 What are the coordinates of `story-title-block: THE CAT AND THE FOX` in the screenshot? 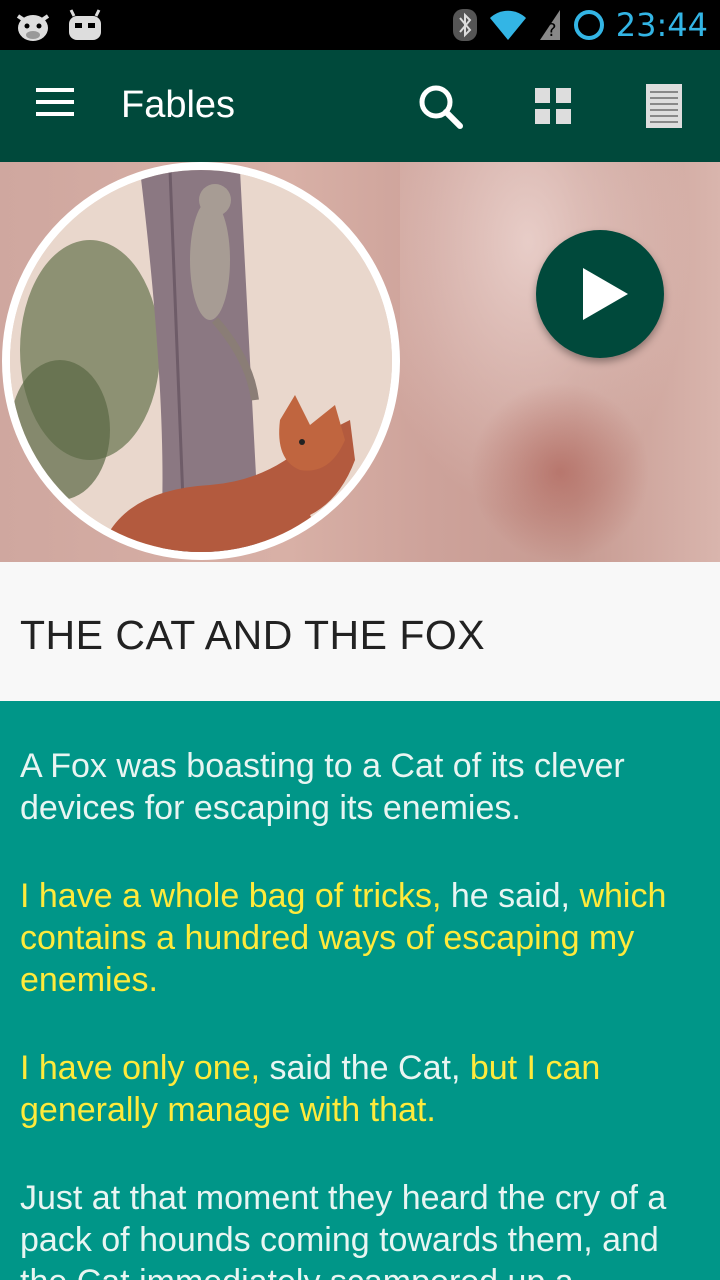 It's located at (360, 631).